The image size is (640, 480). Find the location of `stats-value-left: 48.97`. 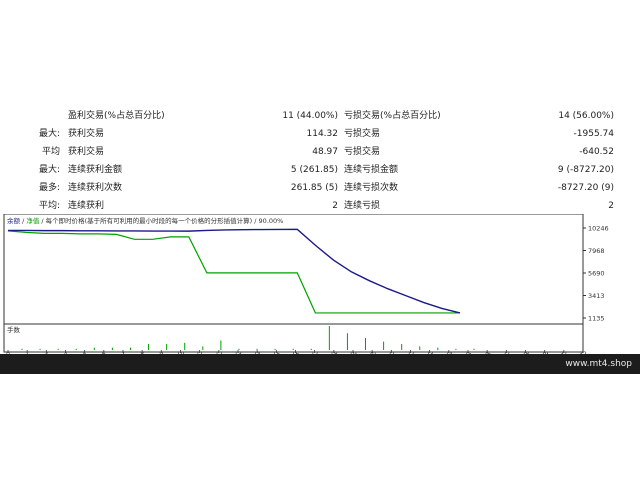

stats-value-left: 48.97 is located at coordinates (325, 152).